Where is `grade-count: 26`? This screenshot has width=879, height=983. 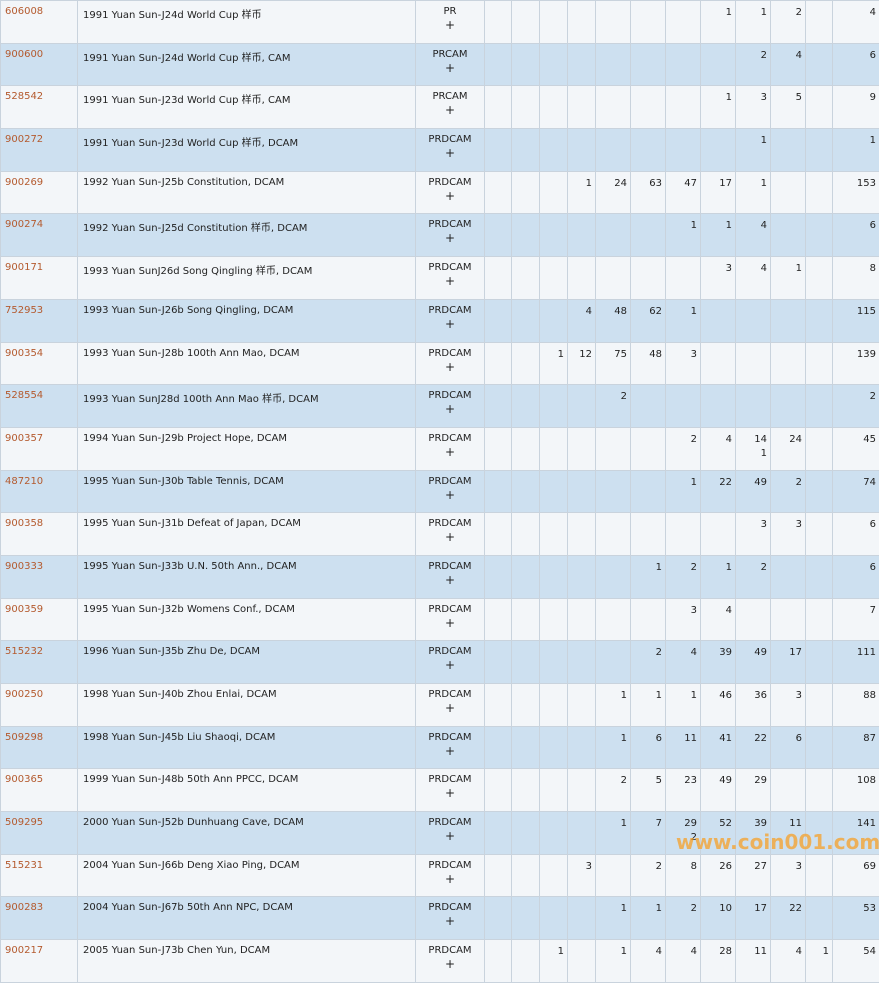
grade-count: 26 is located at coordinates (716, 867).